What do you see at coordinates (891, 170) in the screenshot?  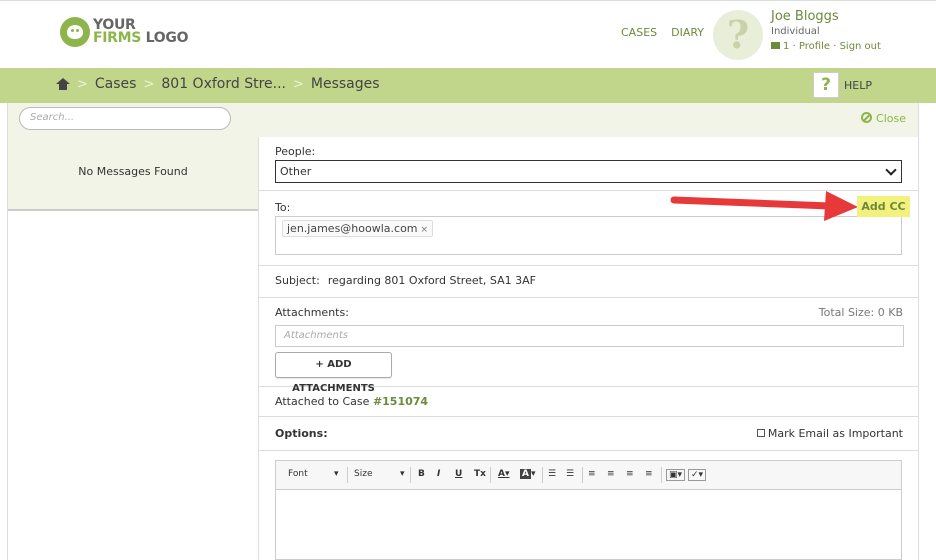 I see `chevron-down-icon` at bounding box center [891, 170].